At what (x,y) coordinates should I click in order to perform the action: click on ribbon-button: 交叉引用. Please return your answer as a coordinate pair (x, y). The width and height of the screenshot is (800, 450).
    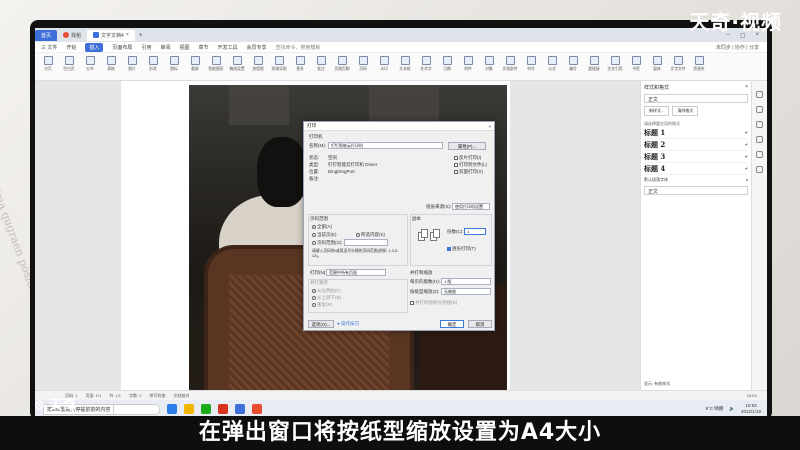
    Looking at the image, I should click on (615, 64).